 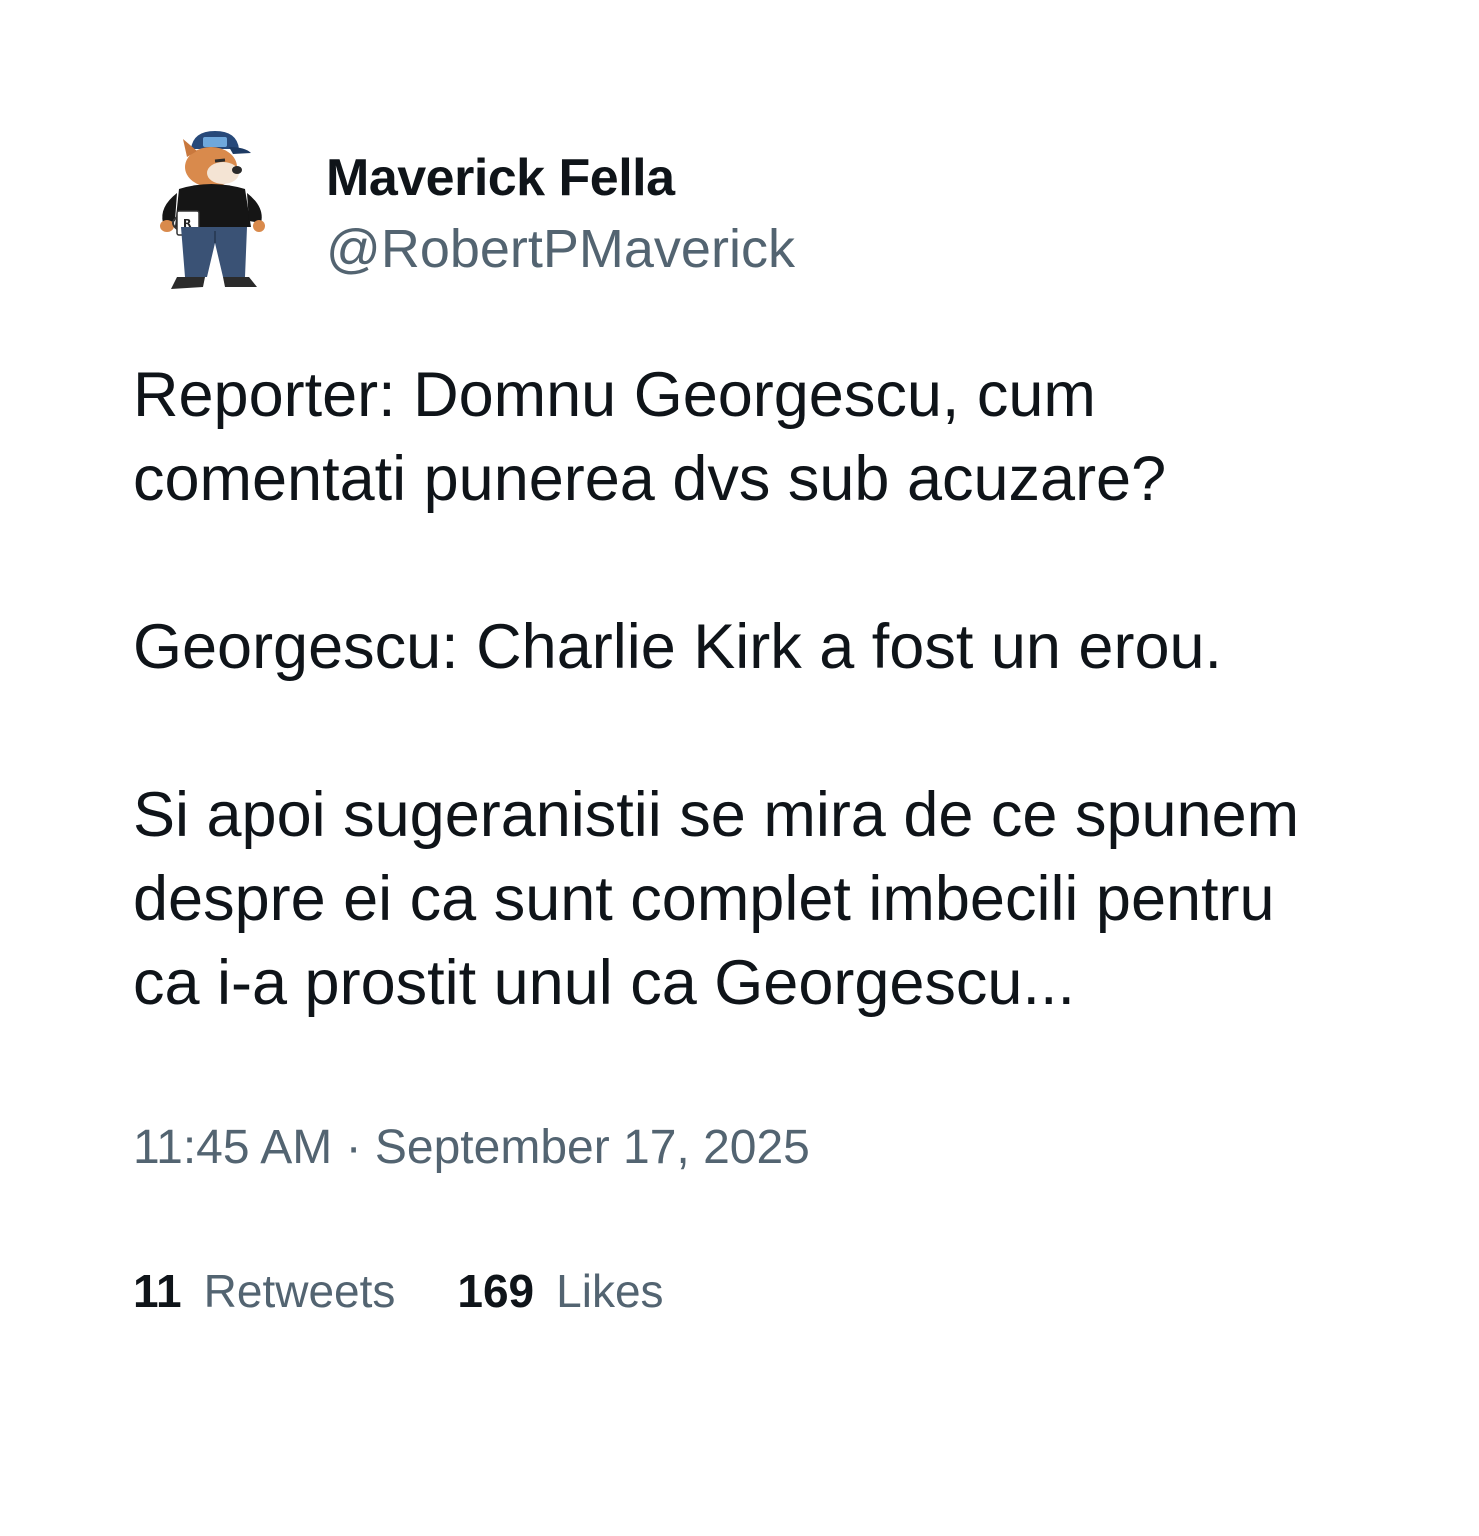 I want to click on retweets-stat: 11 Retweets, so click(x=264, y=1291).